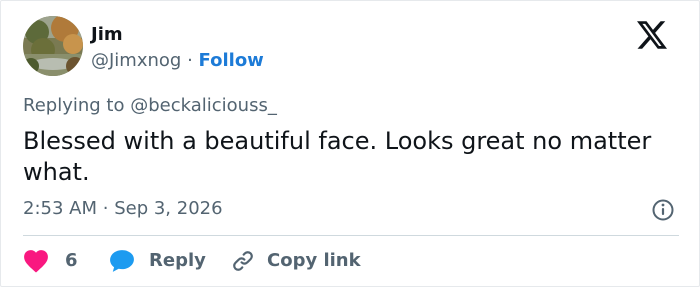 The width and height of the screenshot is (700, 287). What do you see at coordinates (203, 105) in the screenshot?
I see `reply-mention: @beckaliciouss_` at bounding box center [203, 105].